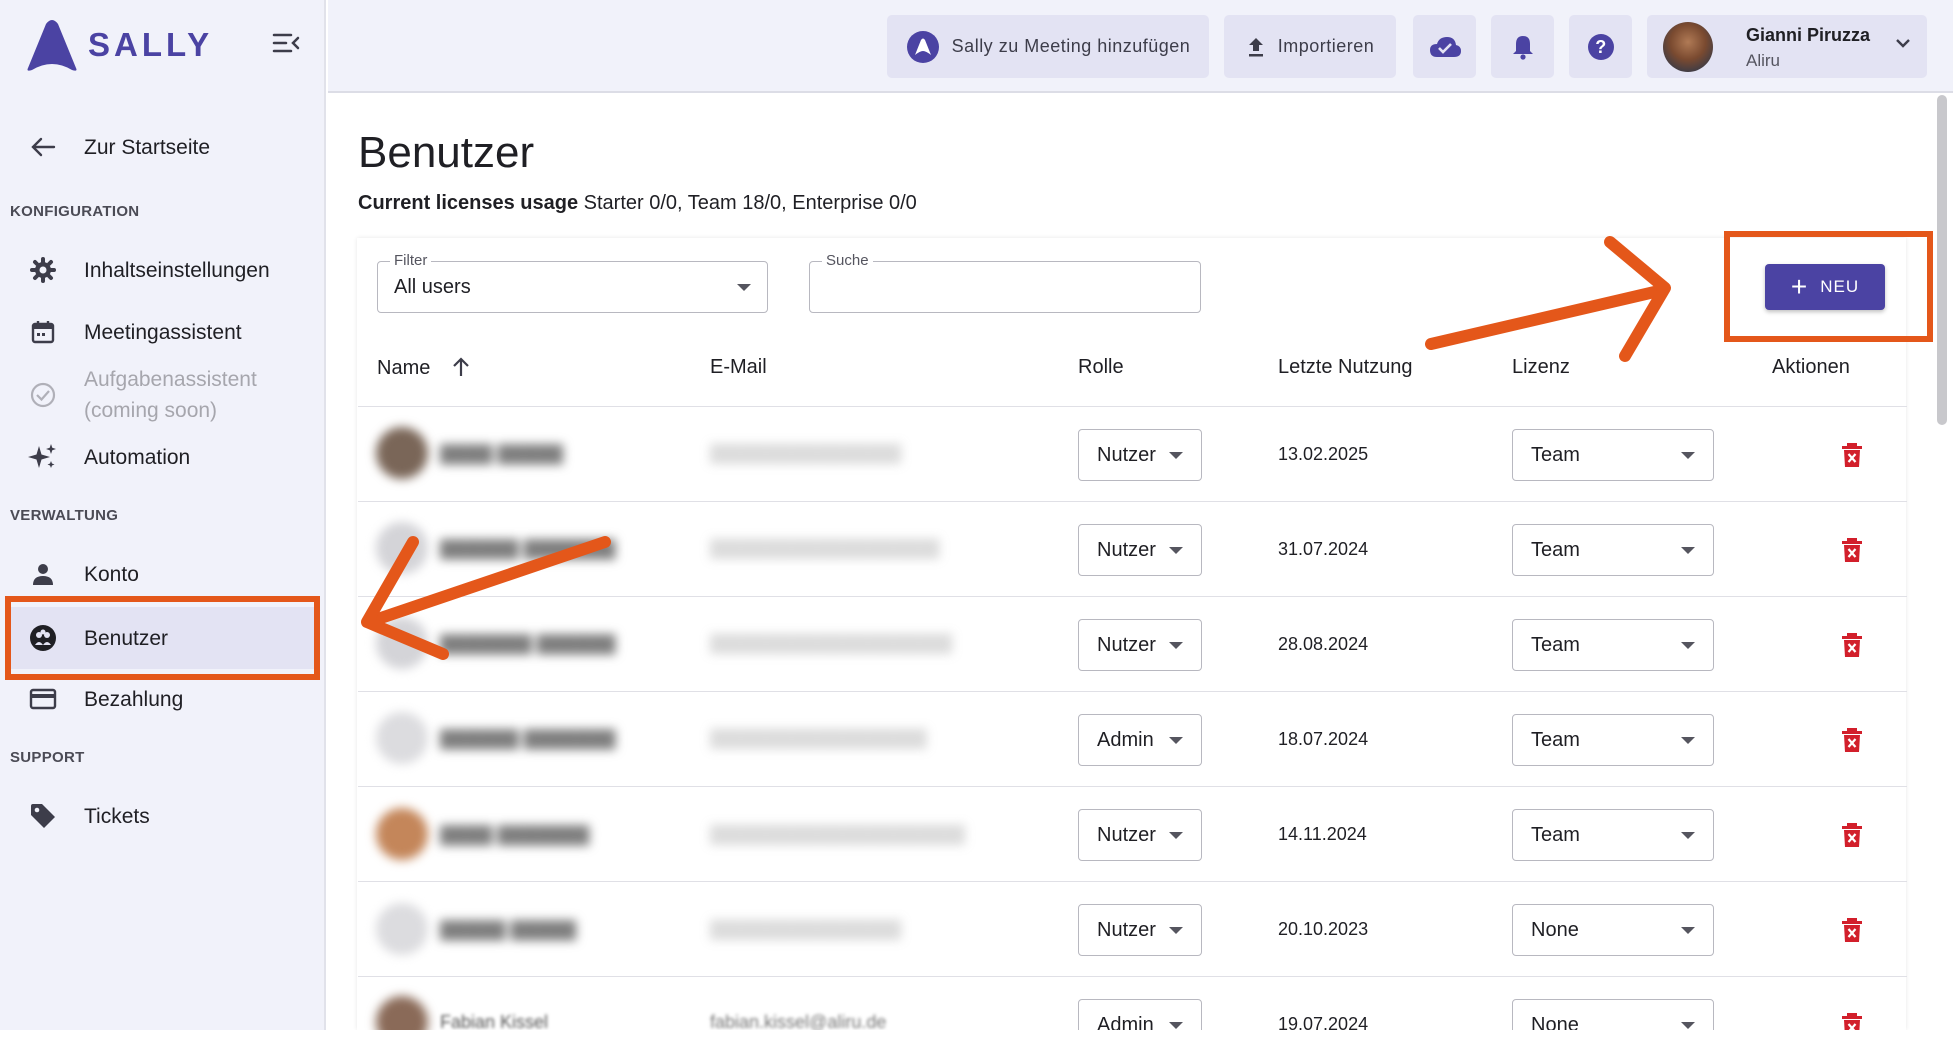 Image resolution: width=1953 pixels, height=1048 pixels. Describe the element at coordinates (838, 834) in the screenshot. I see `blurred-email: ▒▒▒▒▒▒▒▒▒▒▒▒▒▒▒▒▒▒▒▒` at that location.